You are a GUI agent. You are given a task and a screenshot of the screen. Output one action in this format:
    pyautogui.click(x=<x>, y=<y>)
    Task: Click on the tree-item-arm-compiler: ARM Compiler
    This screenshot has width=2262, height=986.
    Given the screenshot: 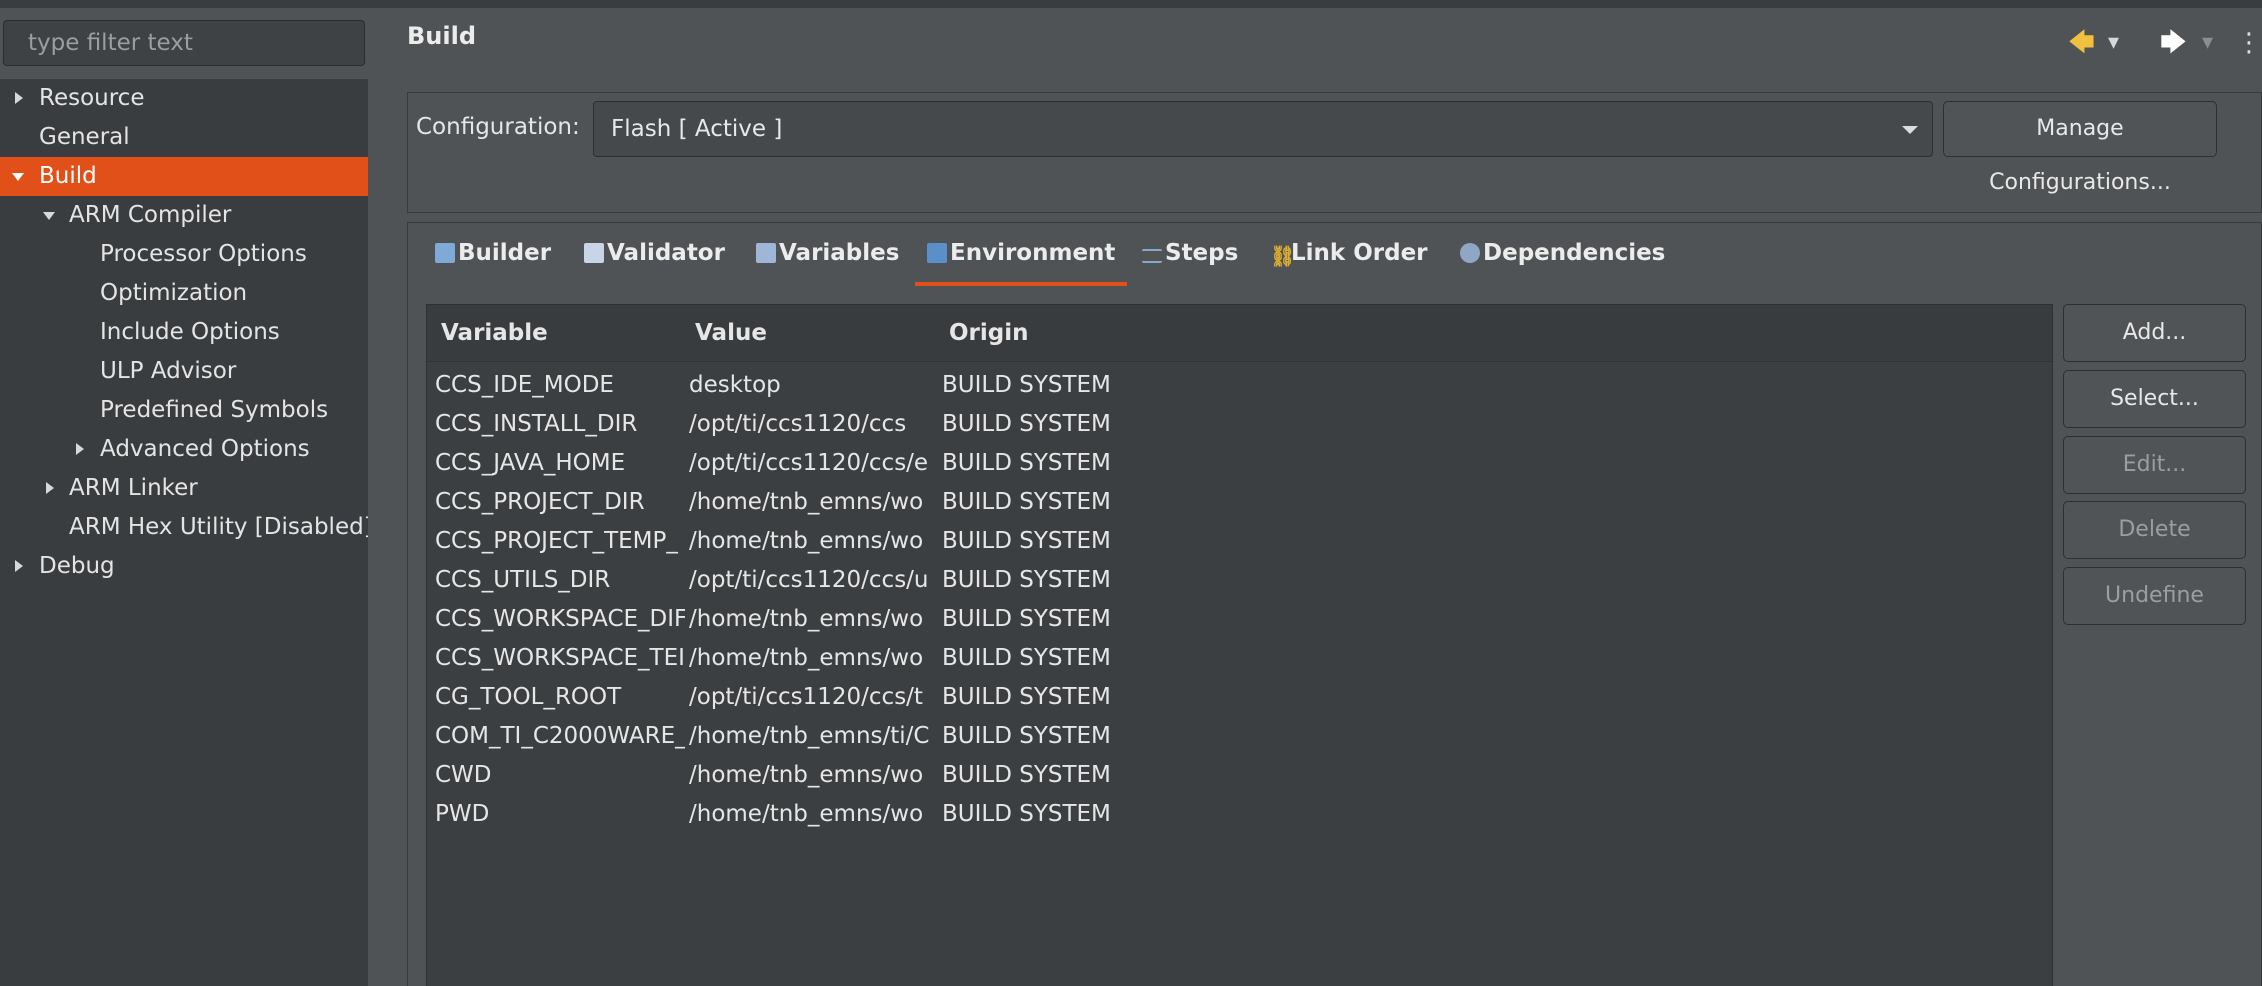 What is the action you would take?
    pyautogui.click(x=184, y=215)
    